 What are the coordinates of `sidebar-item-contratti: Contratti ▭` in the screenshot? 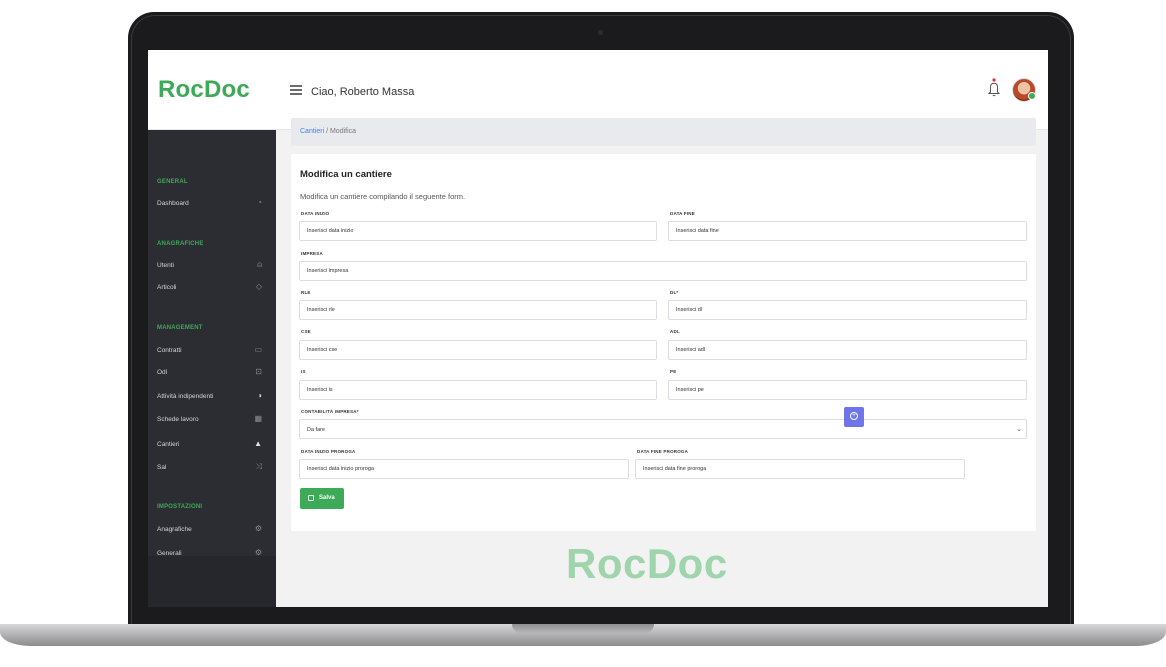 It's located at (212, 351).